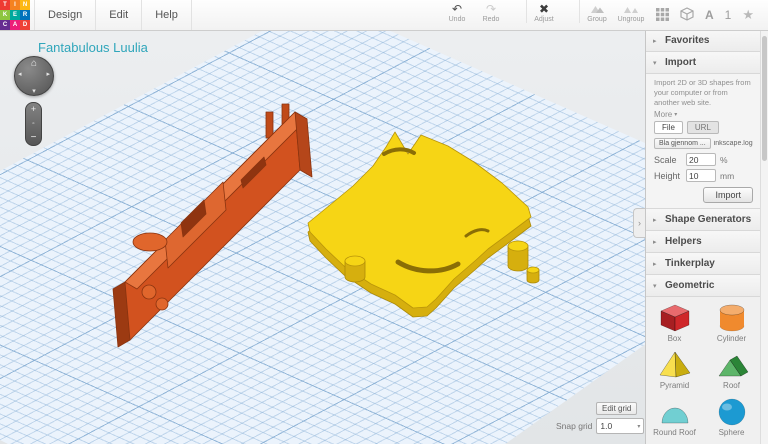 The image size is (768, 444). I want to click on section-helpers: ▸ Helpers, so click(703, 242).